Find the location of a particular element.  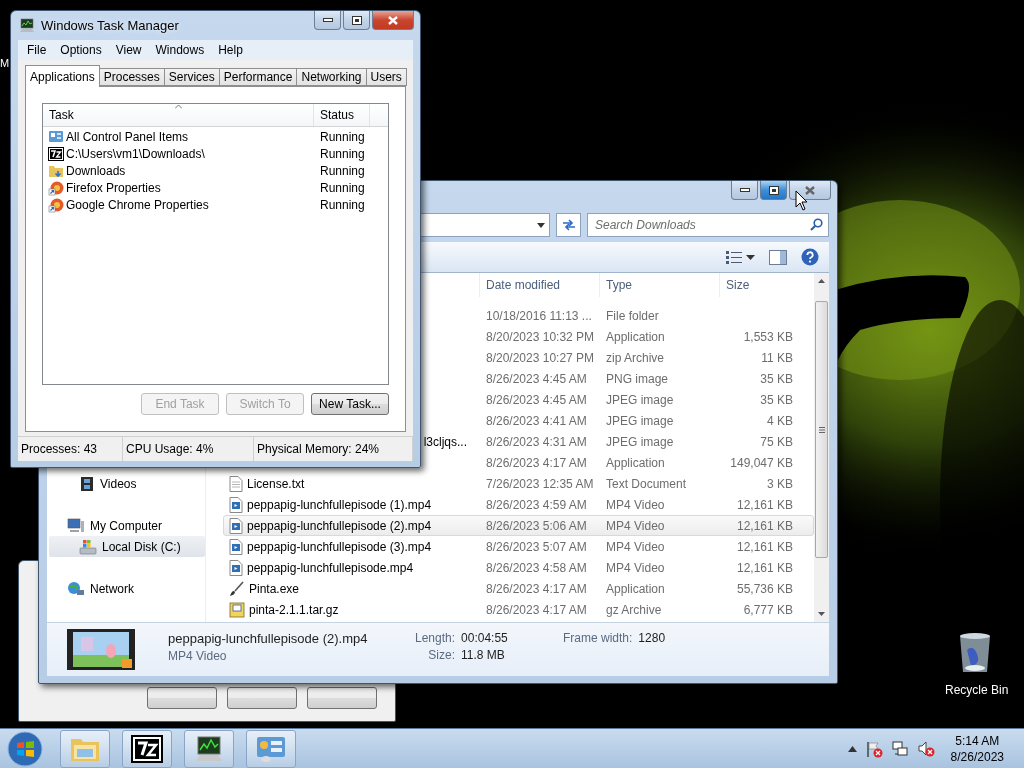

seven-zip-icon is located at coordinates (147, 748).